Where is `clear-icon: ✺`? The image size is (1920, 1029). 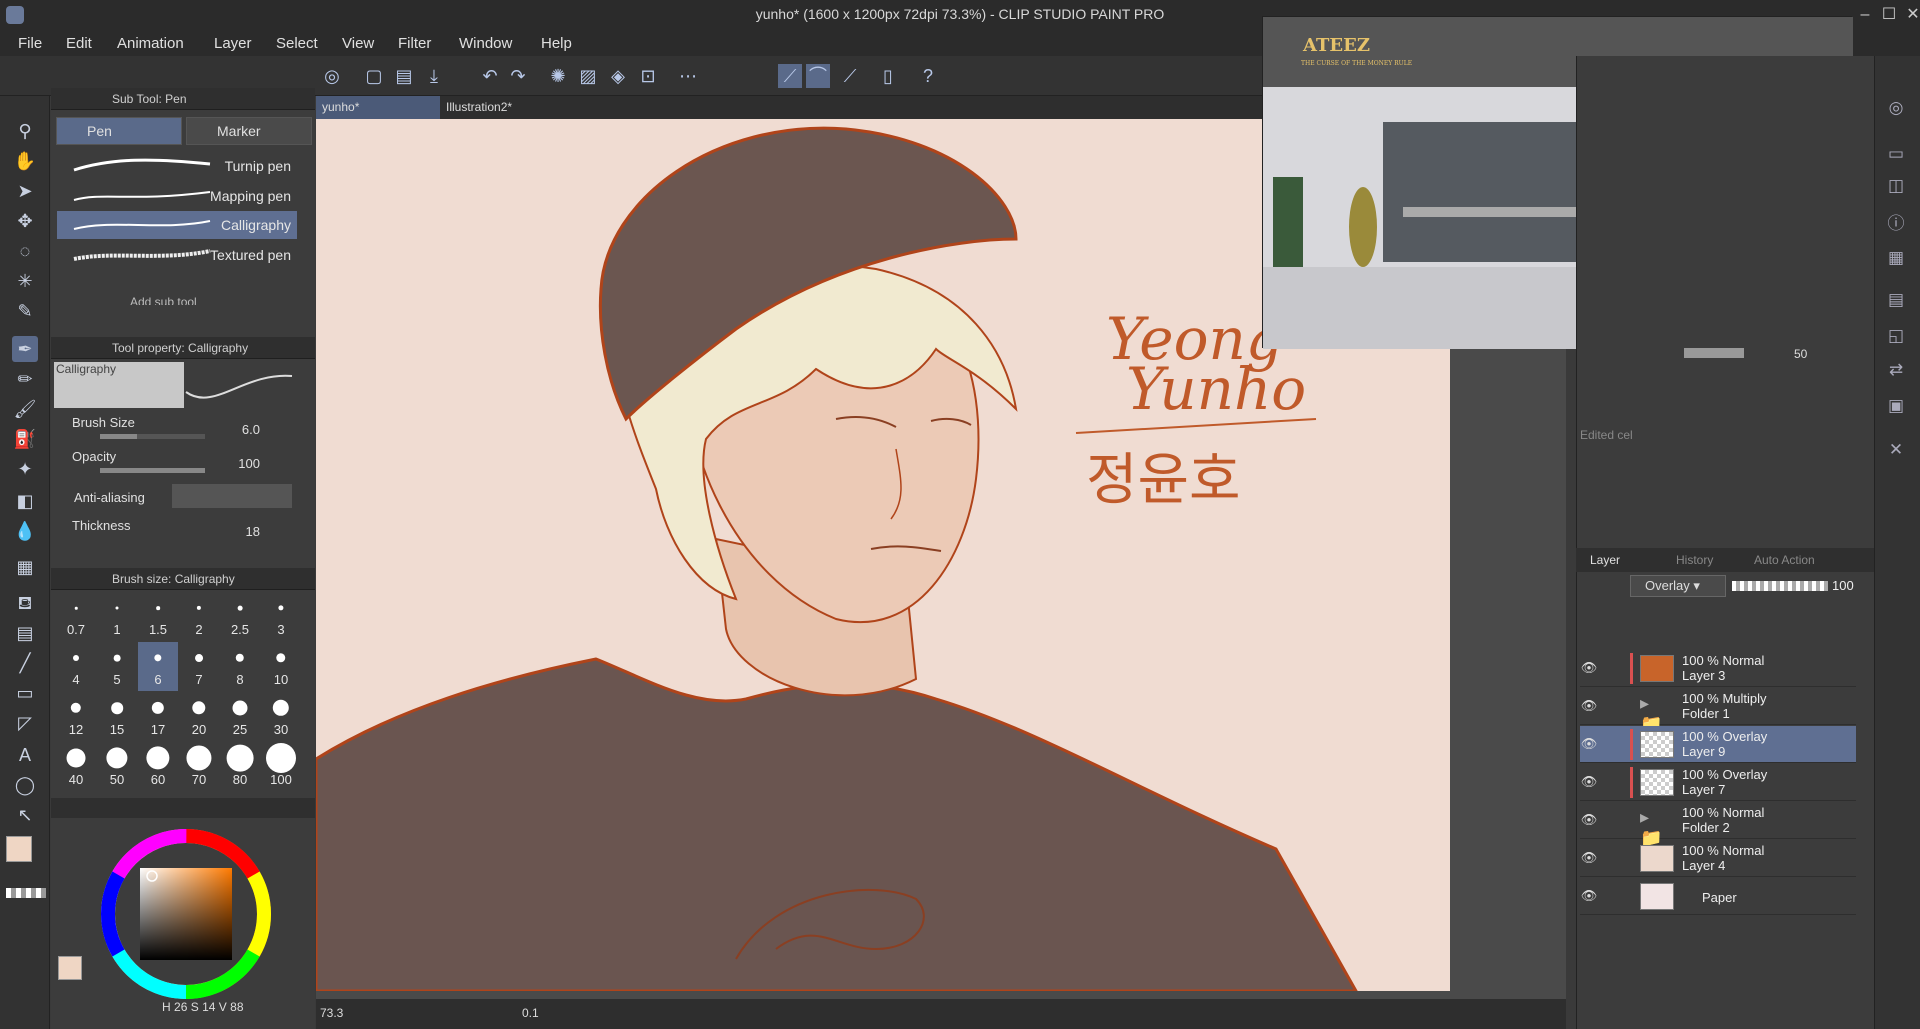
clear-icon: ✺ is located at coordinates (558, 76).